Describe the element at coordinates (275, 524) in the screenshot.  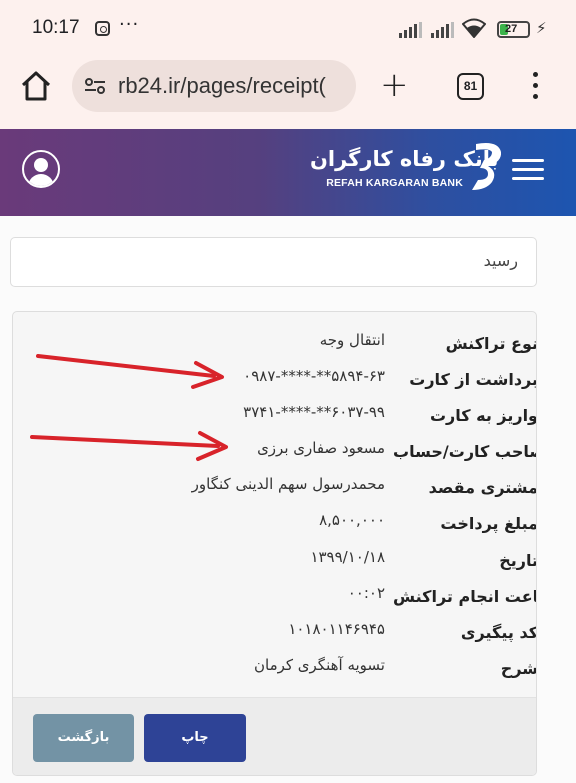
I see `receipt-row: مبلغ پرداخت ۸,۵۰۰,۰۰۰` at that location.